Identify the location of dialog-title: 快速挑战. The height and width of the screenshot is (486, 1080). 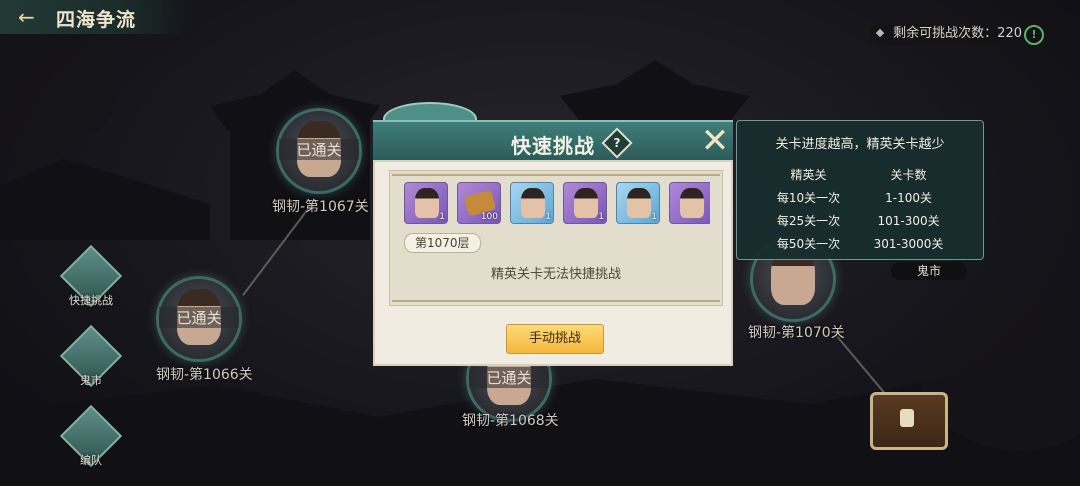
(553, 146).